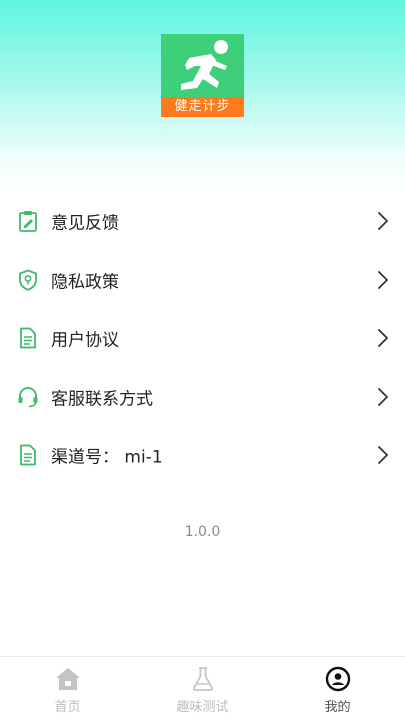  What do you see at coordinates (28, 221) in the screenshot?
I see `feedback-clipboard-icon` at bounding box center [28, 221].